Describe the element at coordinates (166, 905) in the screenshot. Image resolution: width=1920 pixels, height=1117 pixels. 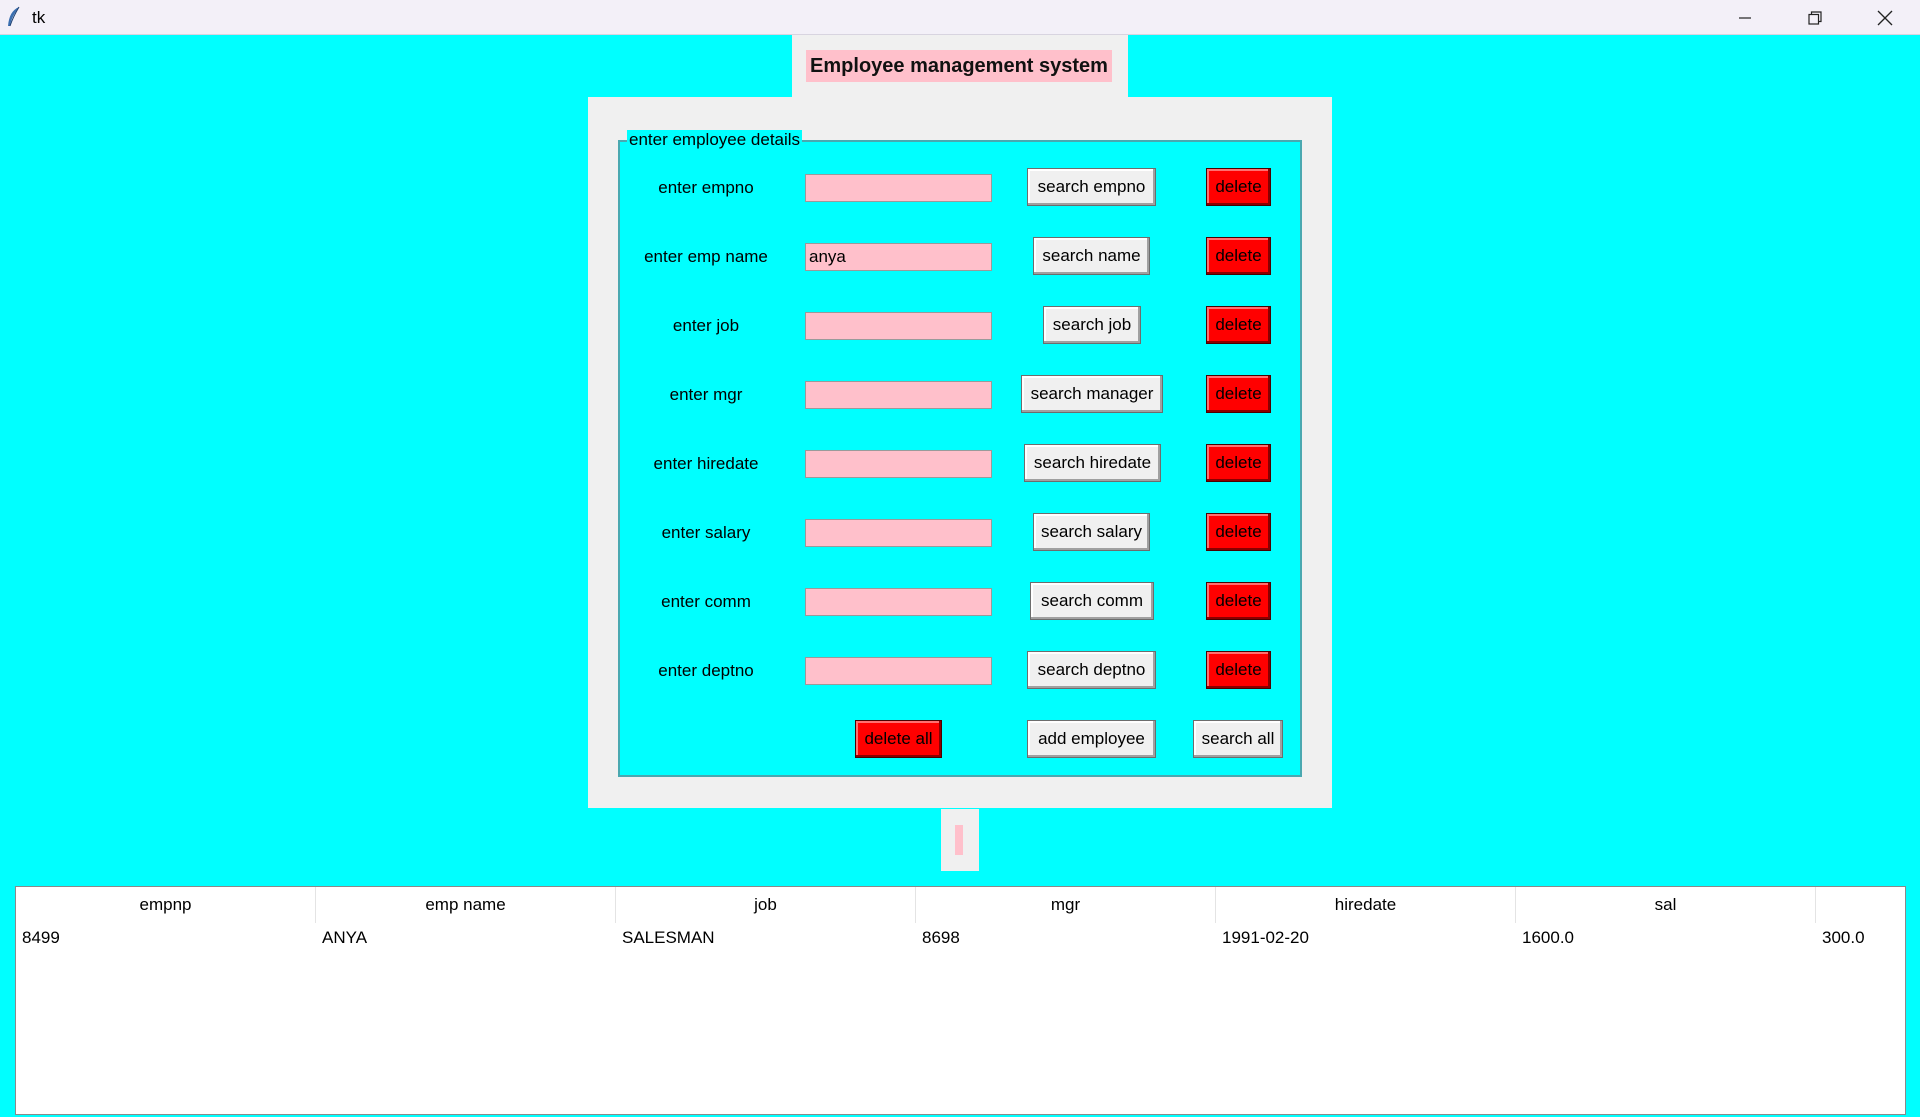
I see `column-header: empnp` at that location.